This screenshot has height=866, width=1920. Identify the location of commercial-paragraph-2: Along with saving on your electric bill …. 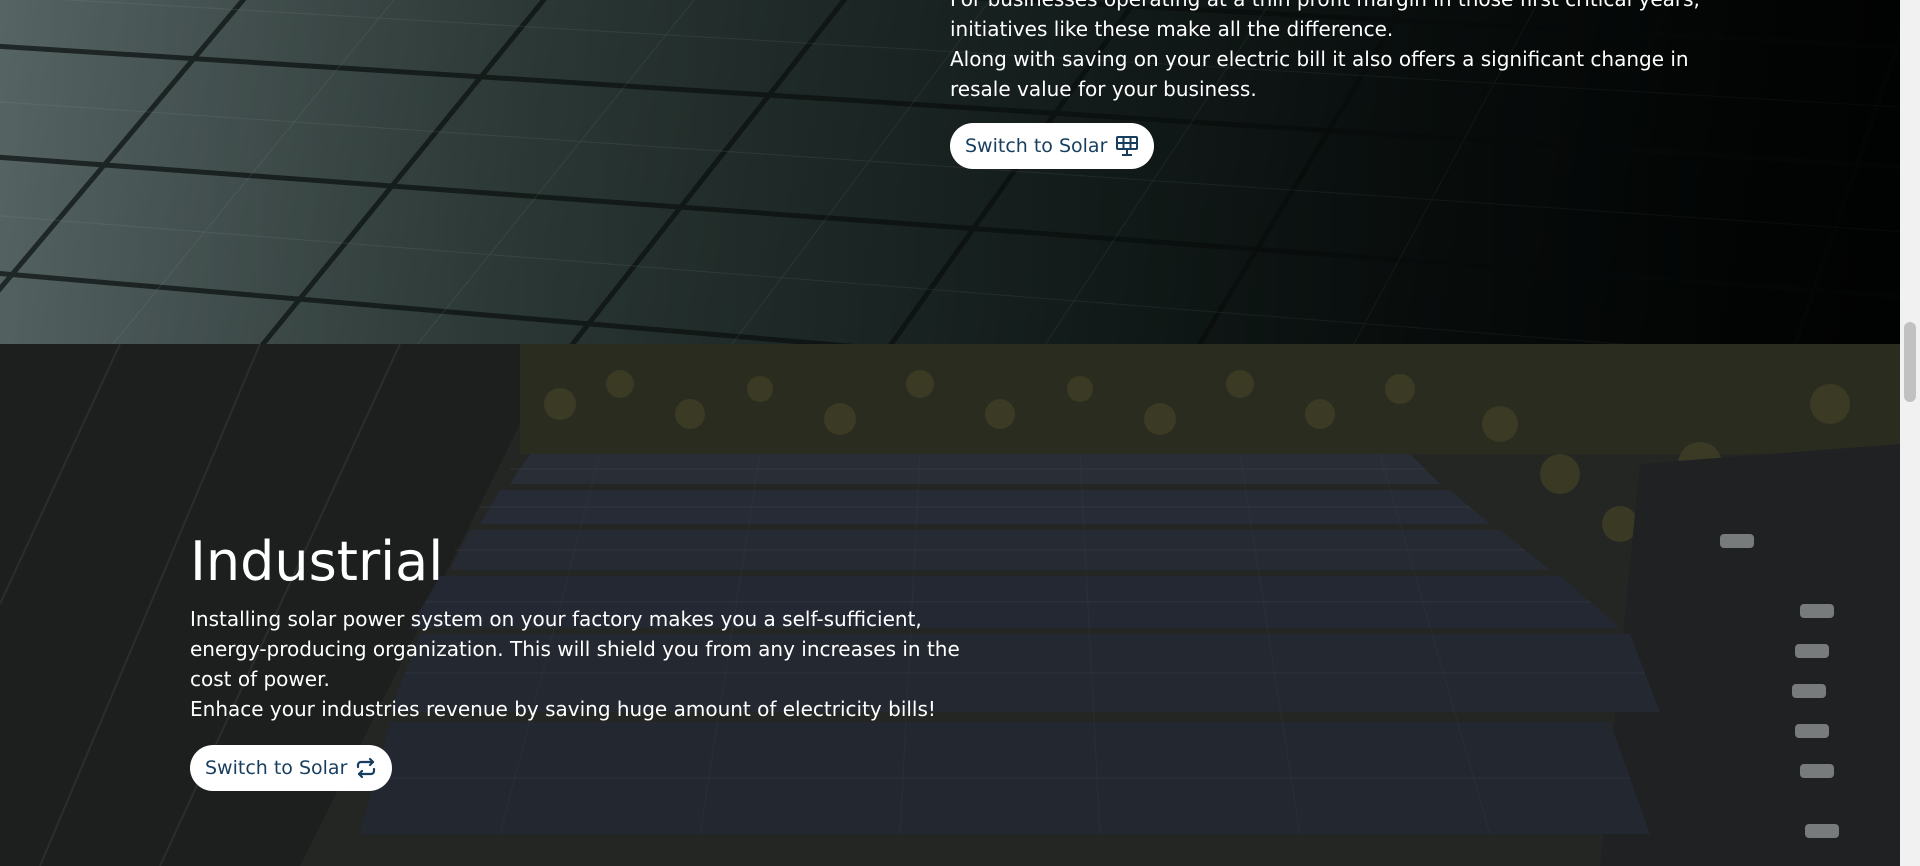
(1319, 74).